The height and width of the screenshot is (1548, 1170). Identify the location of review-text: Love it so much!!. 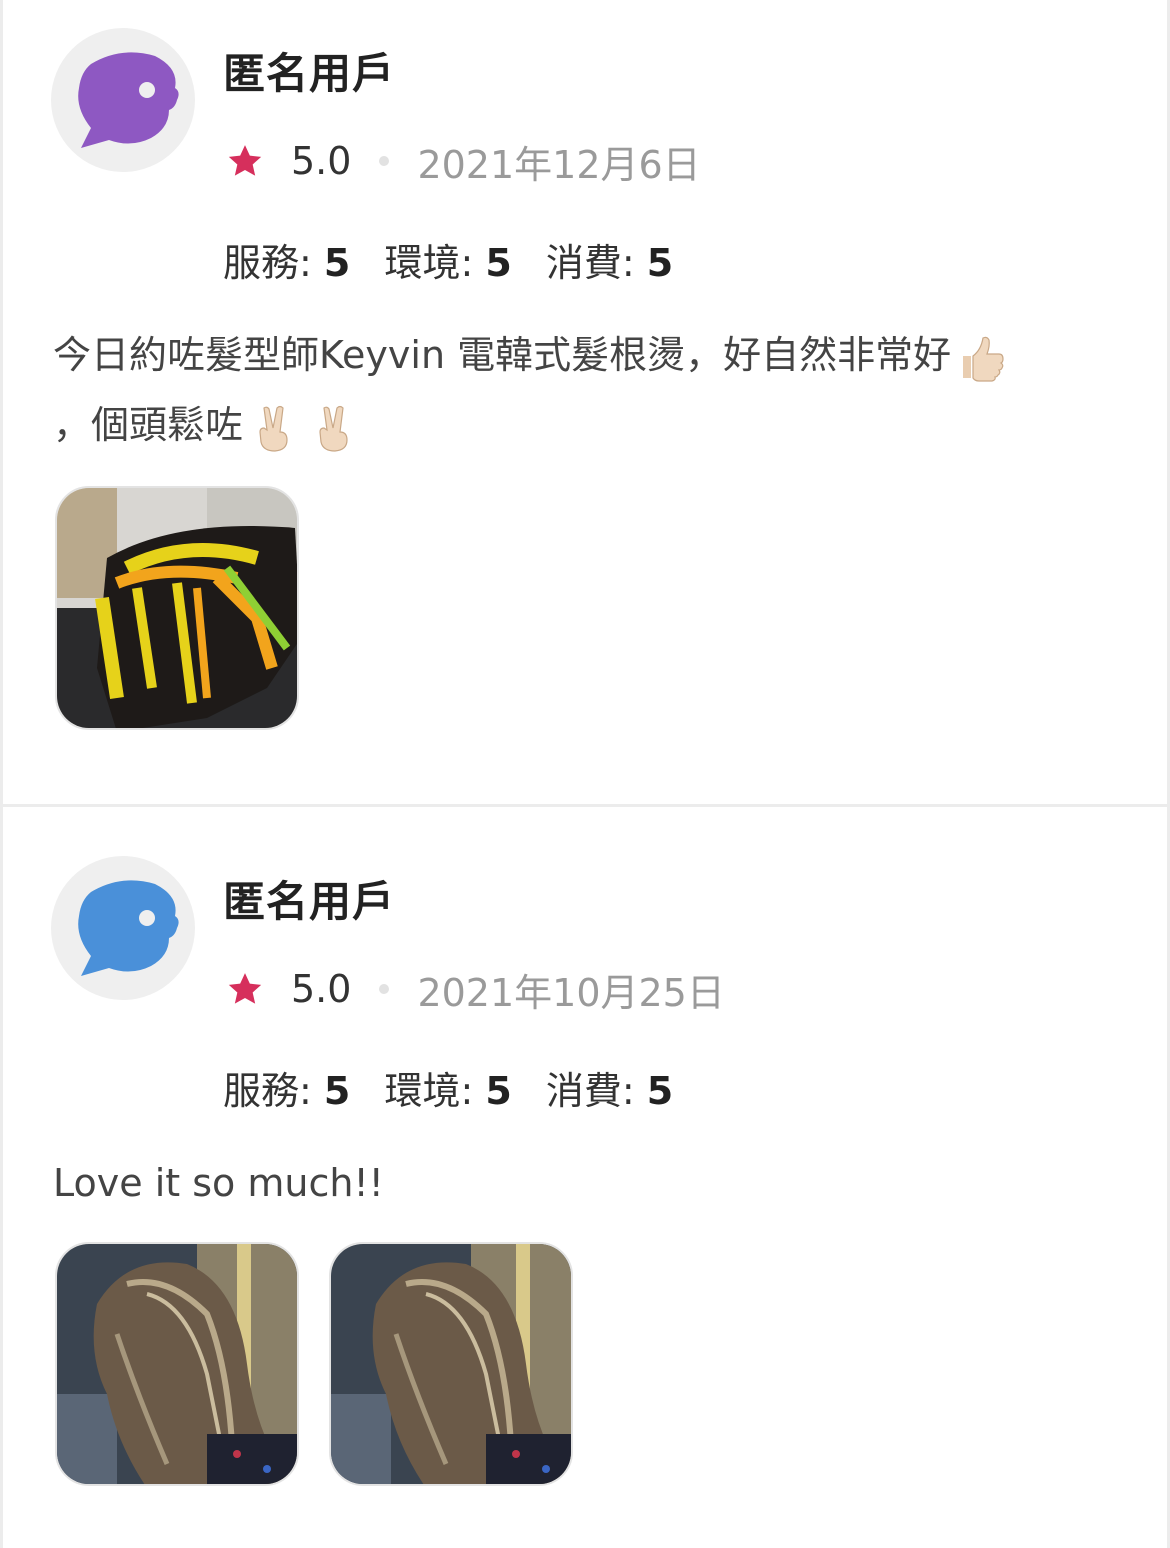
(588, 1183).